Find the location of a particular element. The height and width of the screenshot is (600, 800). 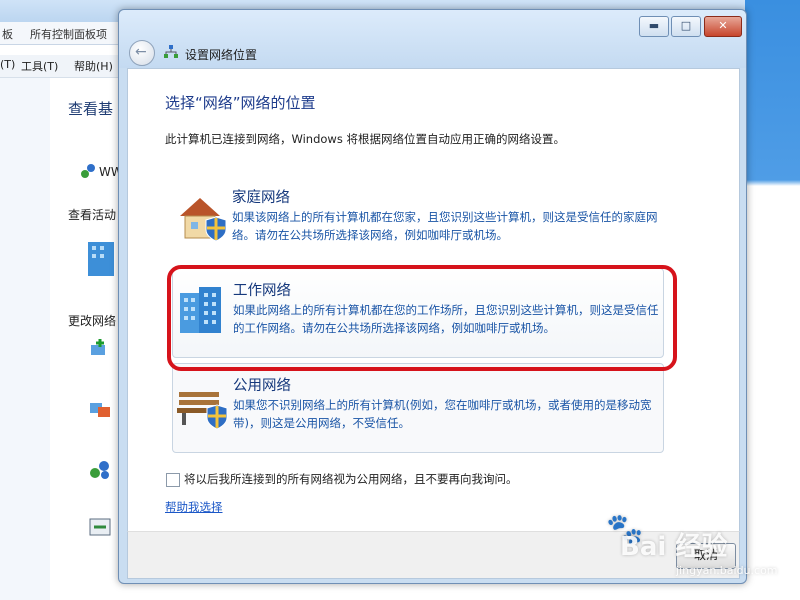

minimize-button: ▬ is located at coordinates (654, 26).